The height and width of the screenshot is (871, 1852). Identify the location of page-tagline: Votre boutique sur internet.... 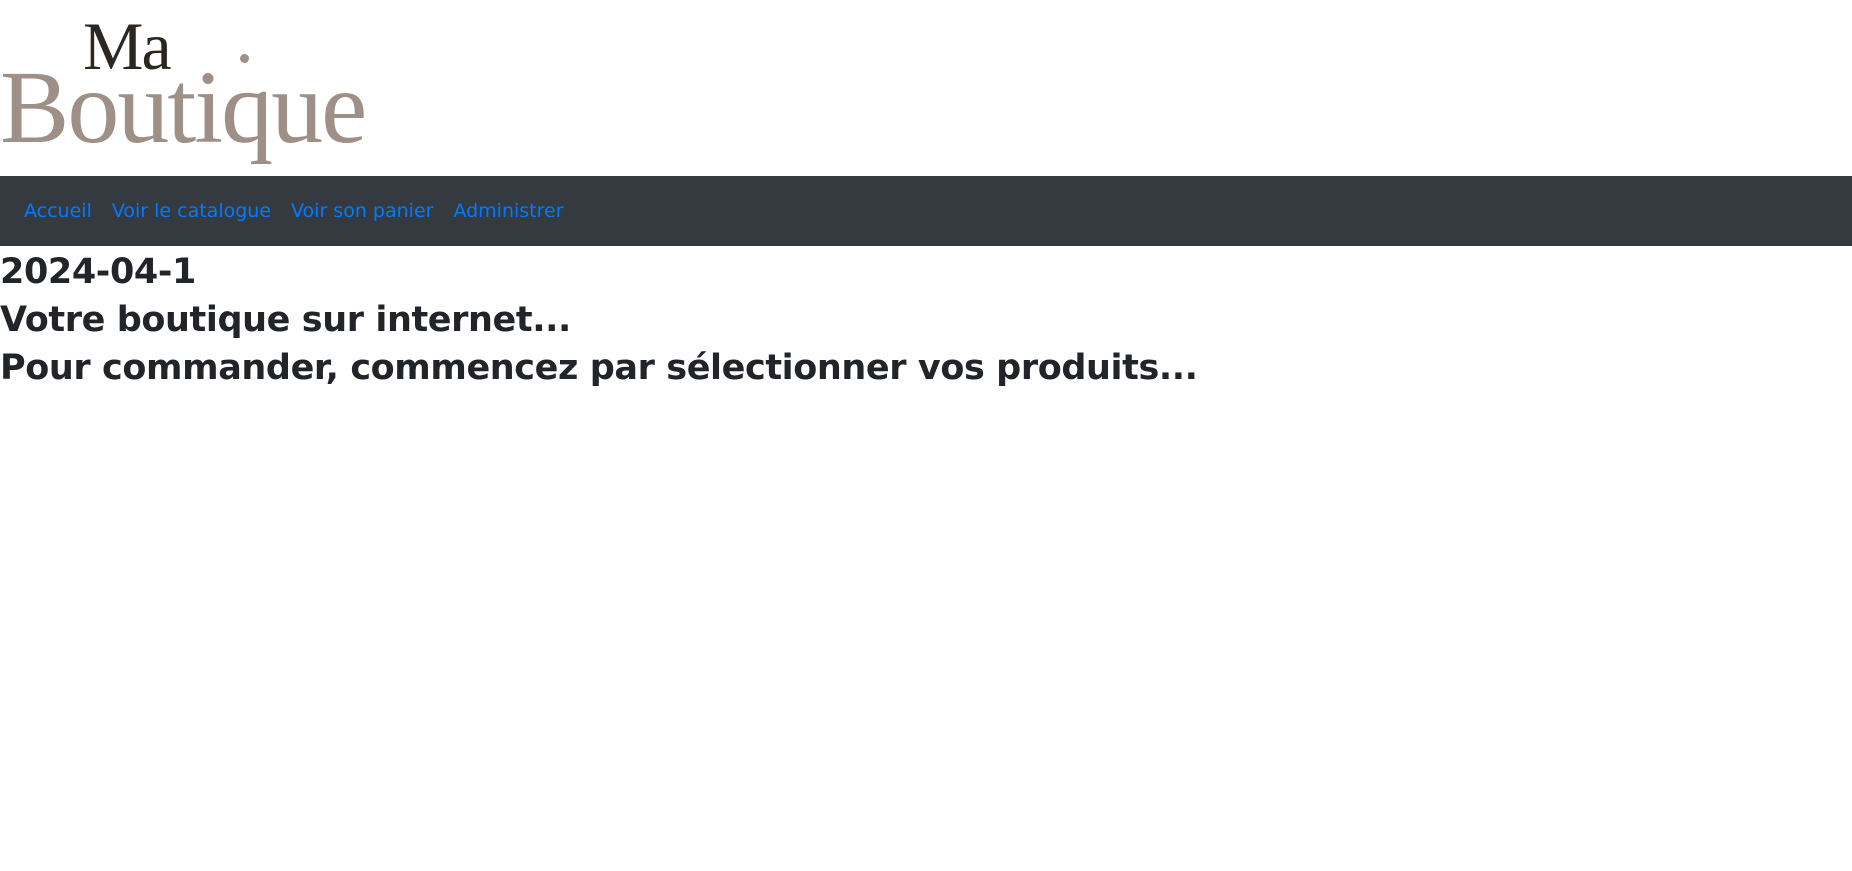
(285, 320).